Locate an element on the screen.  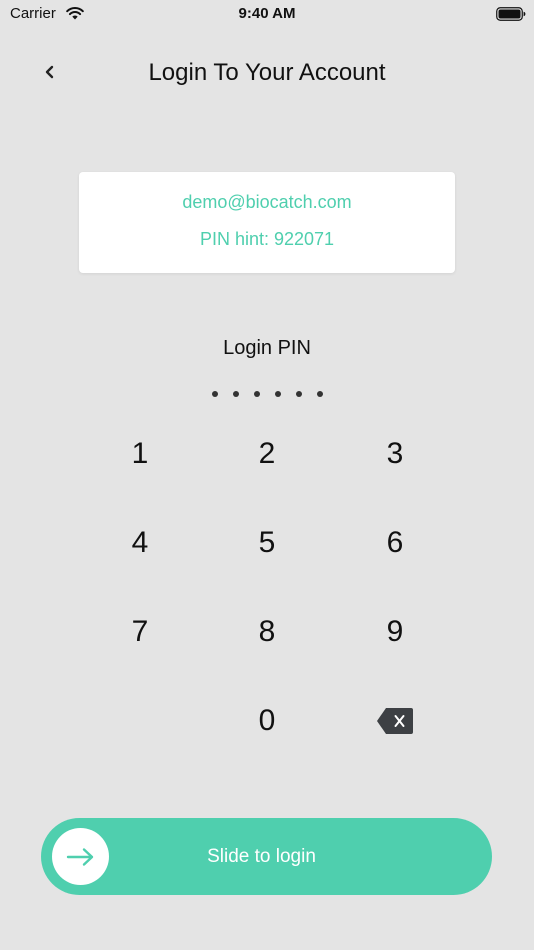
slider-label: Slide to login is located at coordinates (261, 856).